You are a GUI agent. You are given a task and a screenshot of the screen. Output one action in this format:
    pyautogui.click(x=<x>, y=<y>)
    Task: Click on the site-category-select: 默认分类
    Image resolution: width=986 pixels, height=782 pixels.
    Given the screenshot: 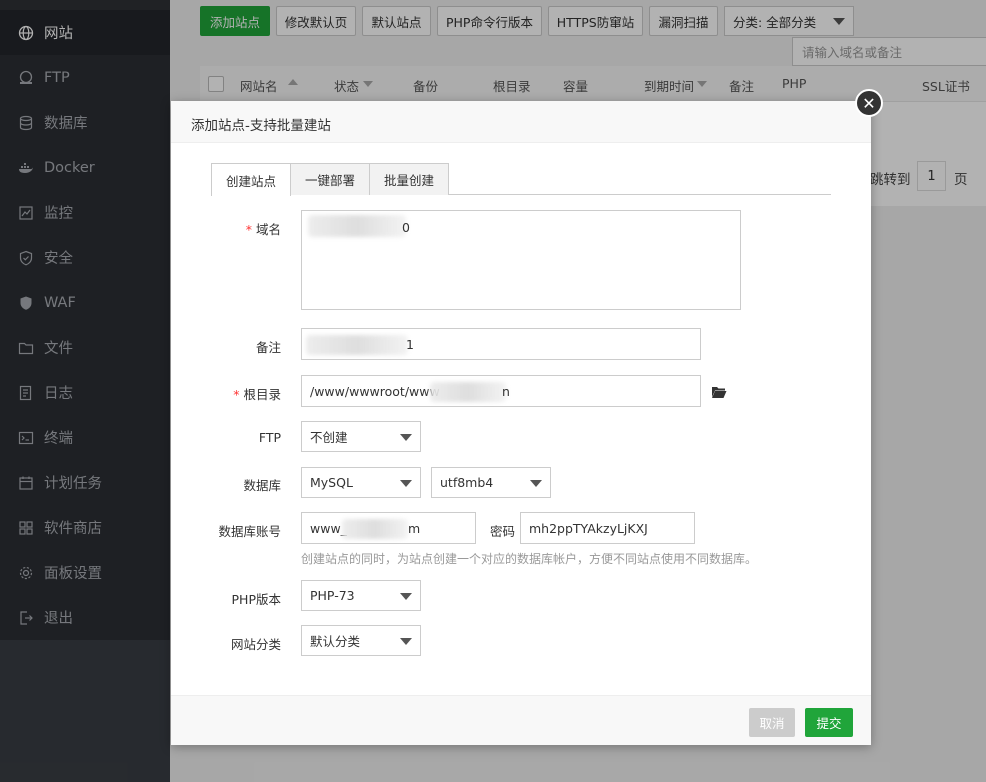 What is the action you would take?
    pyautogui.click(x=361, y=640)
    